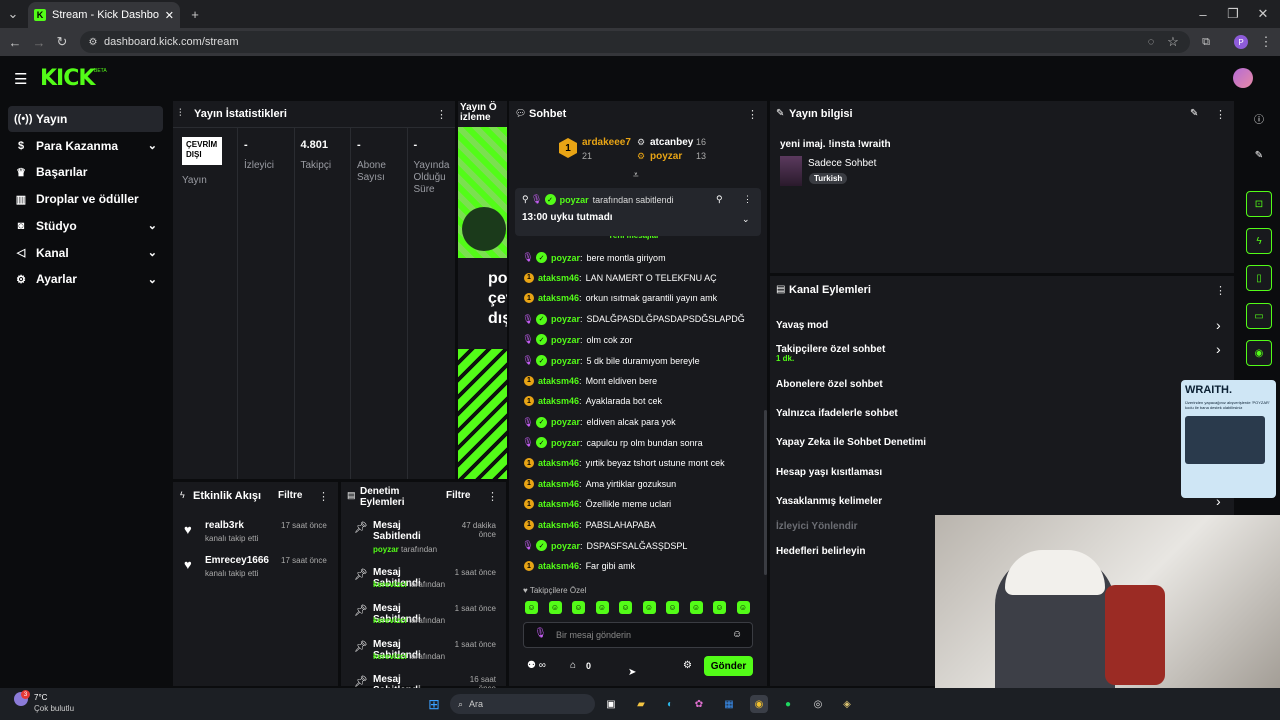 This screenshot has height=720, width=1280. Describe the element at coordinates (85, 119) in the screenshot. I see `sidebar-item-0: ((•)) Yayın` at that location.